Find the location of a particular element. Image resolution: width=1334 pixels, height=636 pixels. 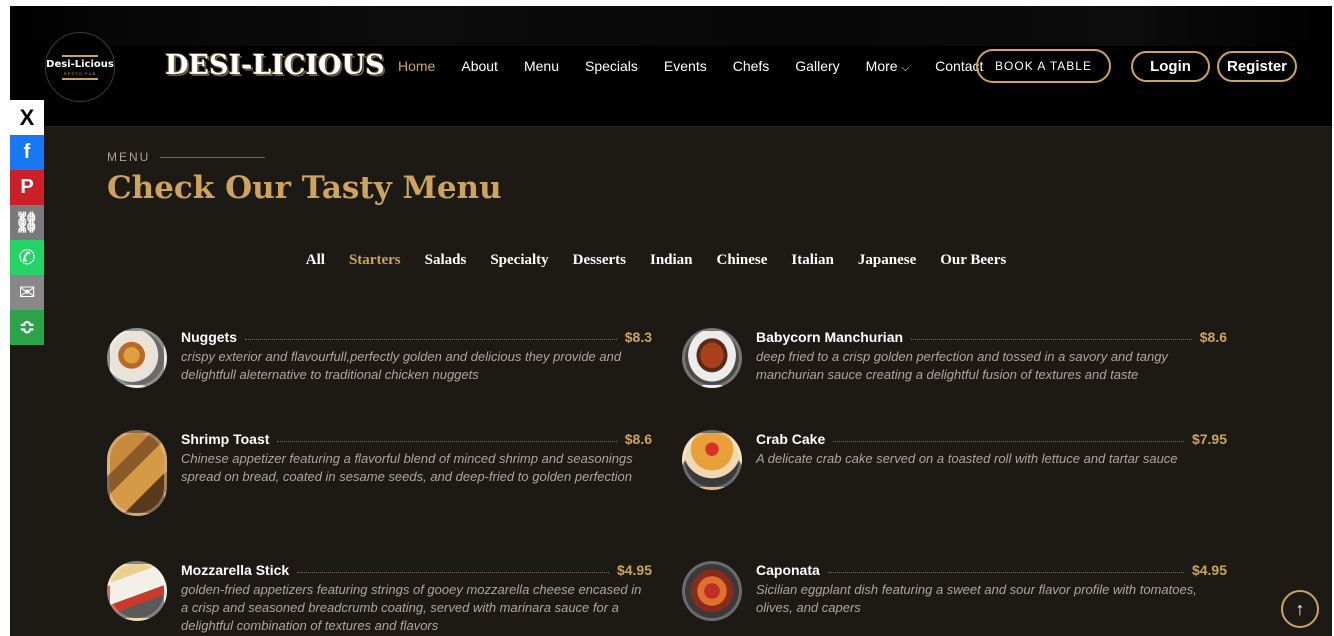

more-share-icon: ≎ is located at coordinates (27, 328).